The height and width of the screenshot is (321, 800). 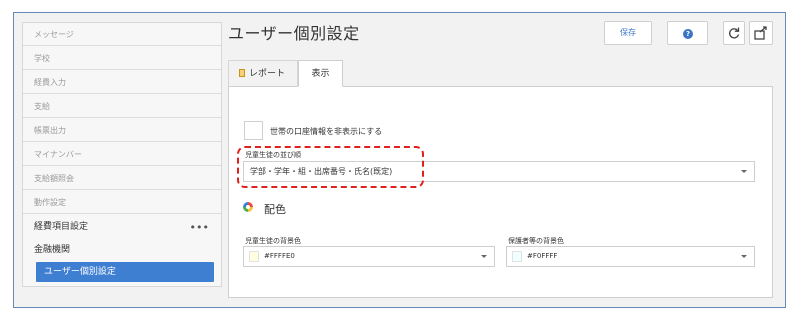 I want to click on sidebar-item-label: 帳票出力, so click(x=50, y=130).